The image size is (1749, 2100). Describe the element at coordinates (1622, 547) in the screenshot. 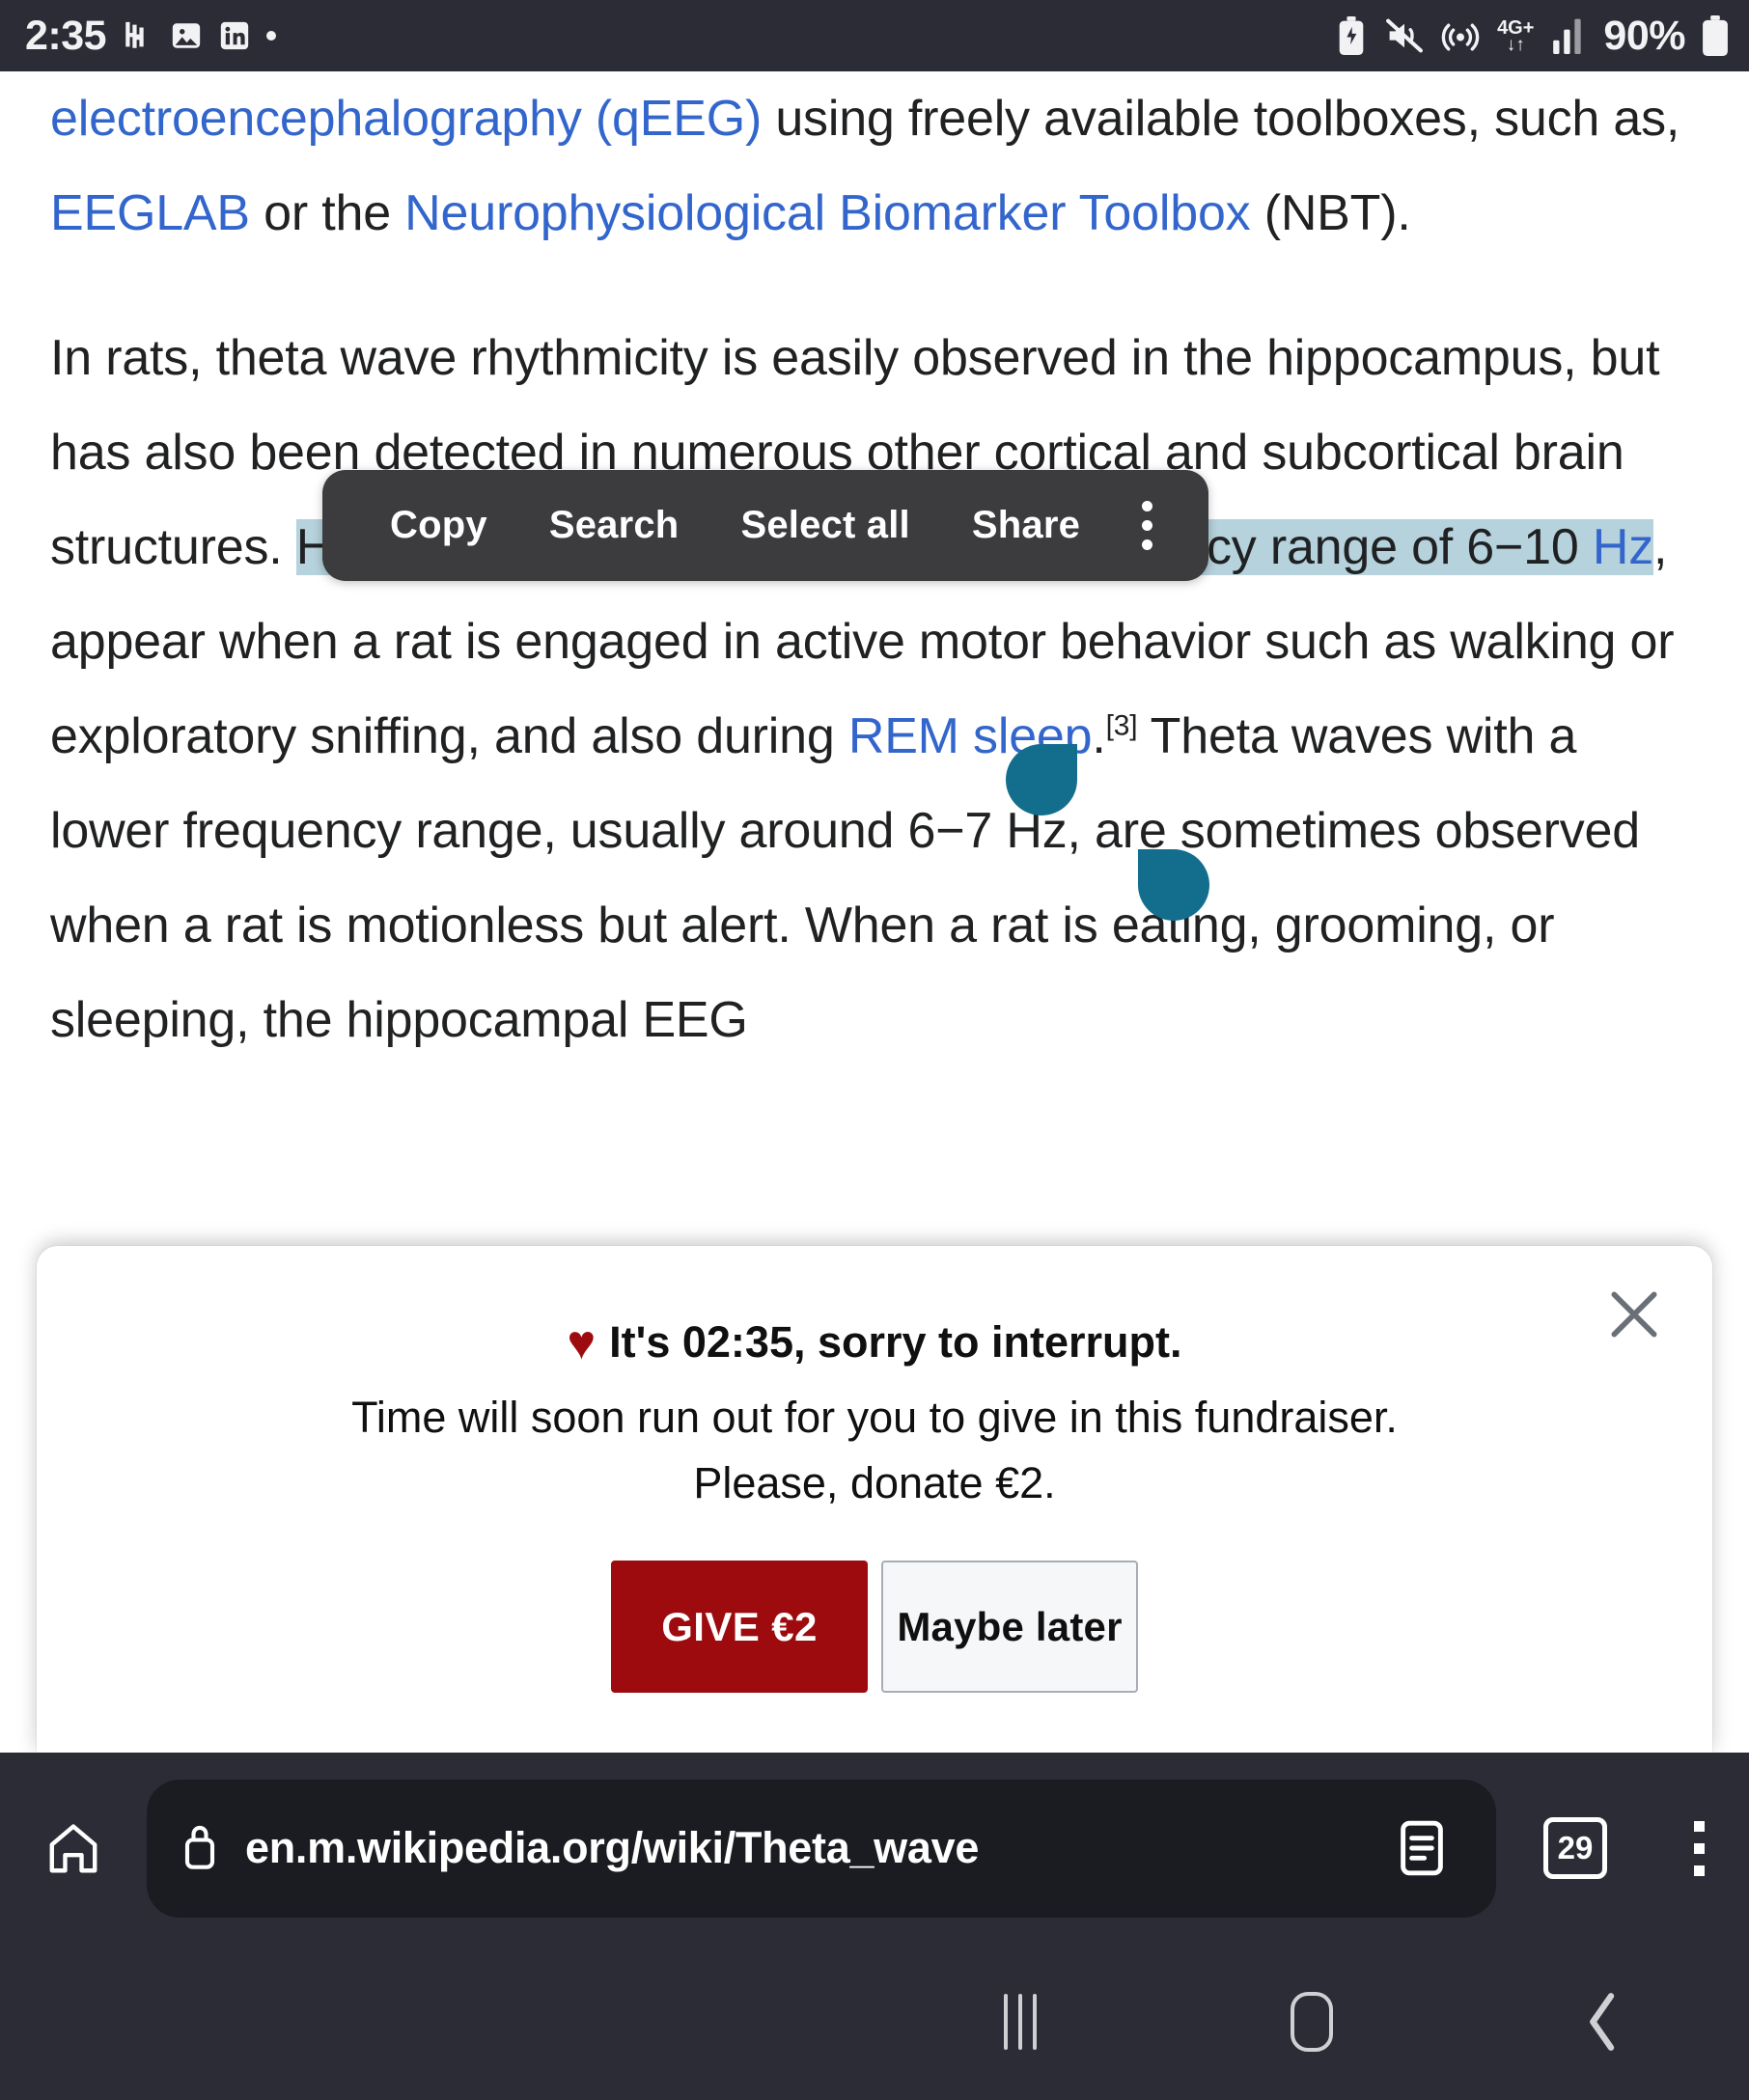

I see `selected-link-hz: Hz` at that location.